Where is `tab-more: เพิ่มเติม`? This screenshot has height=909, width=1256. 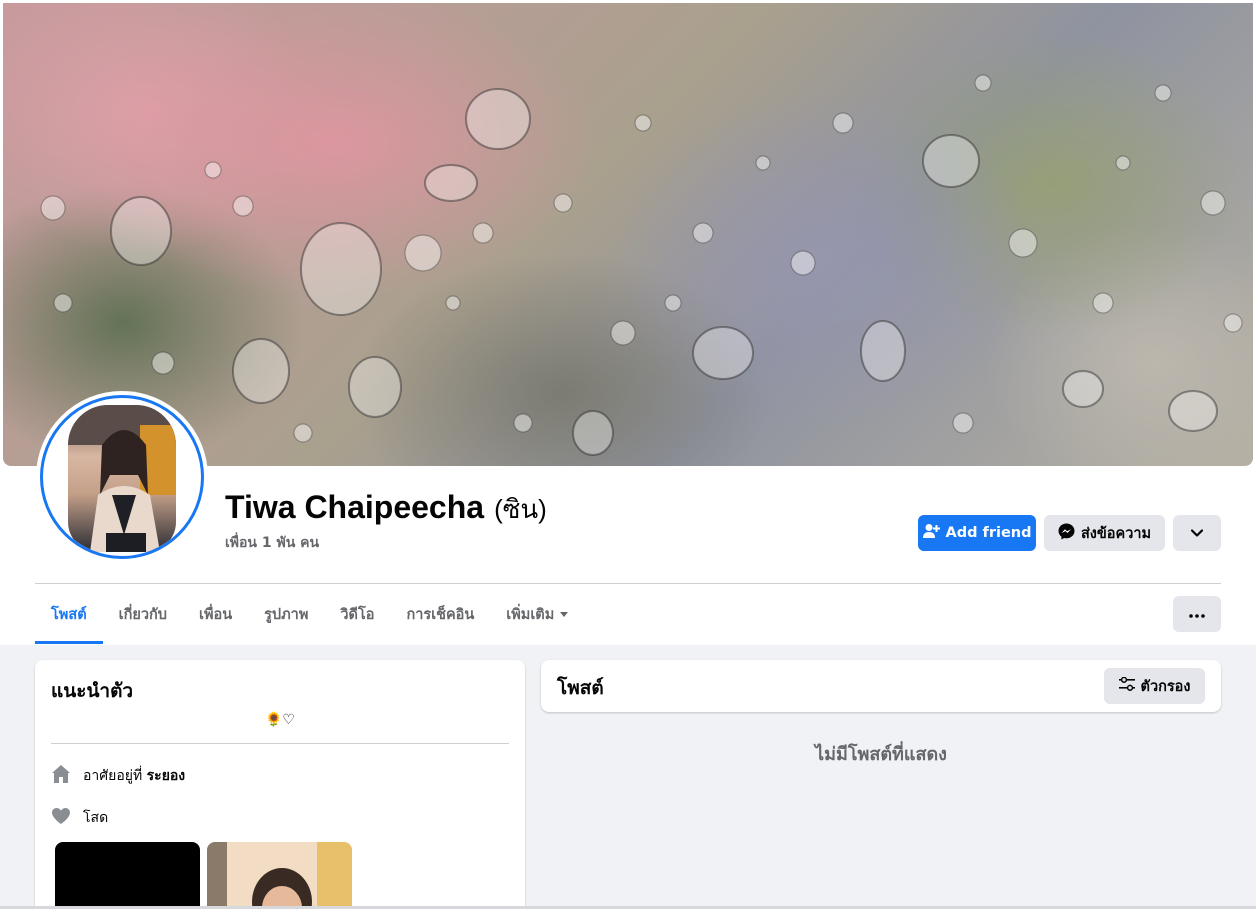 tab-more: เพิ่มเติม is located at coordinates (537, 614).